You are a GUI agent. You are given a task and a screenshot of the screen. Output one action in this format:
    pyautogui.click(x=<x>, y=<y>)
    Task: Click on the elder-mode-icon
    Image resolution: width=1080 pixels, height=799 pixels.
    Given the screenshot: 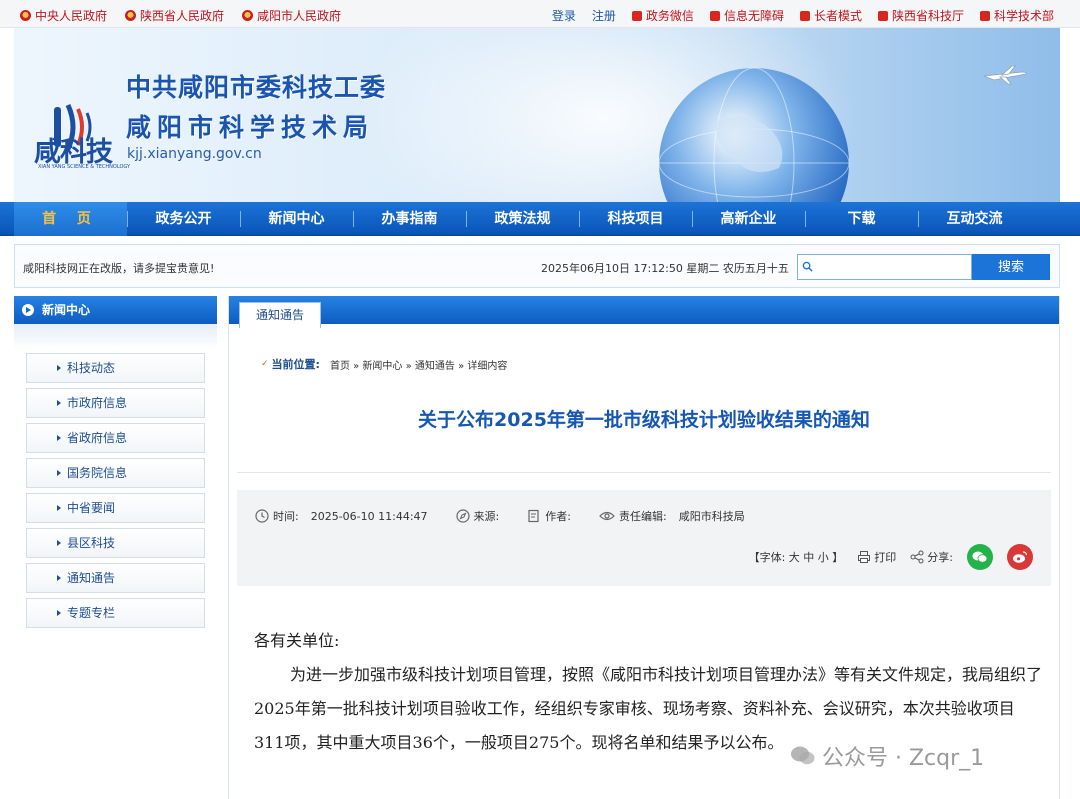 What is the action you would take?
    pyautogui.click(x=804, y=15)
    